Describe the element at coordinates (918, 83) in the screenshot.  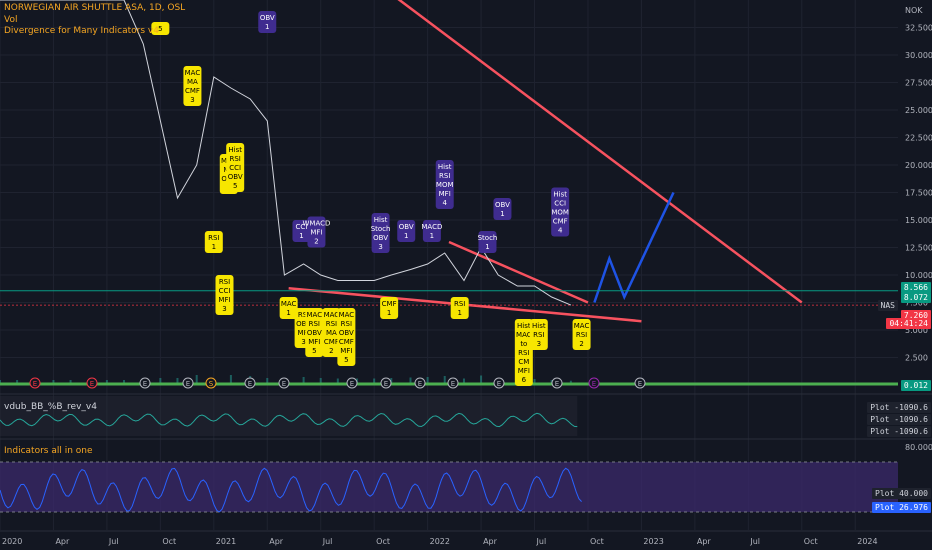
I see `price-tick-label: 27.500` at that location.